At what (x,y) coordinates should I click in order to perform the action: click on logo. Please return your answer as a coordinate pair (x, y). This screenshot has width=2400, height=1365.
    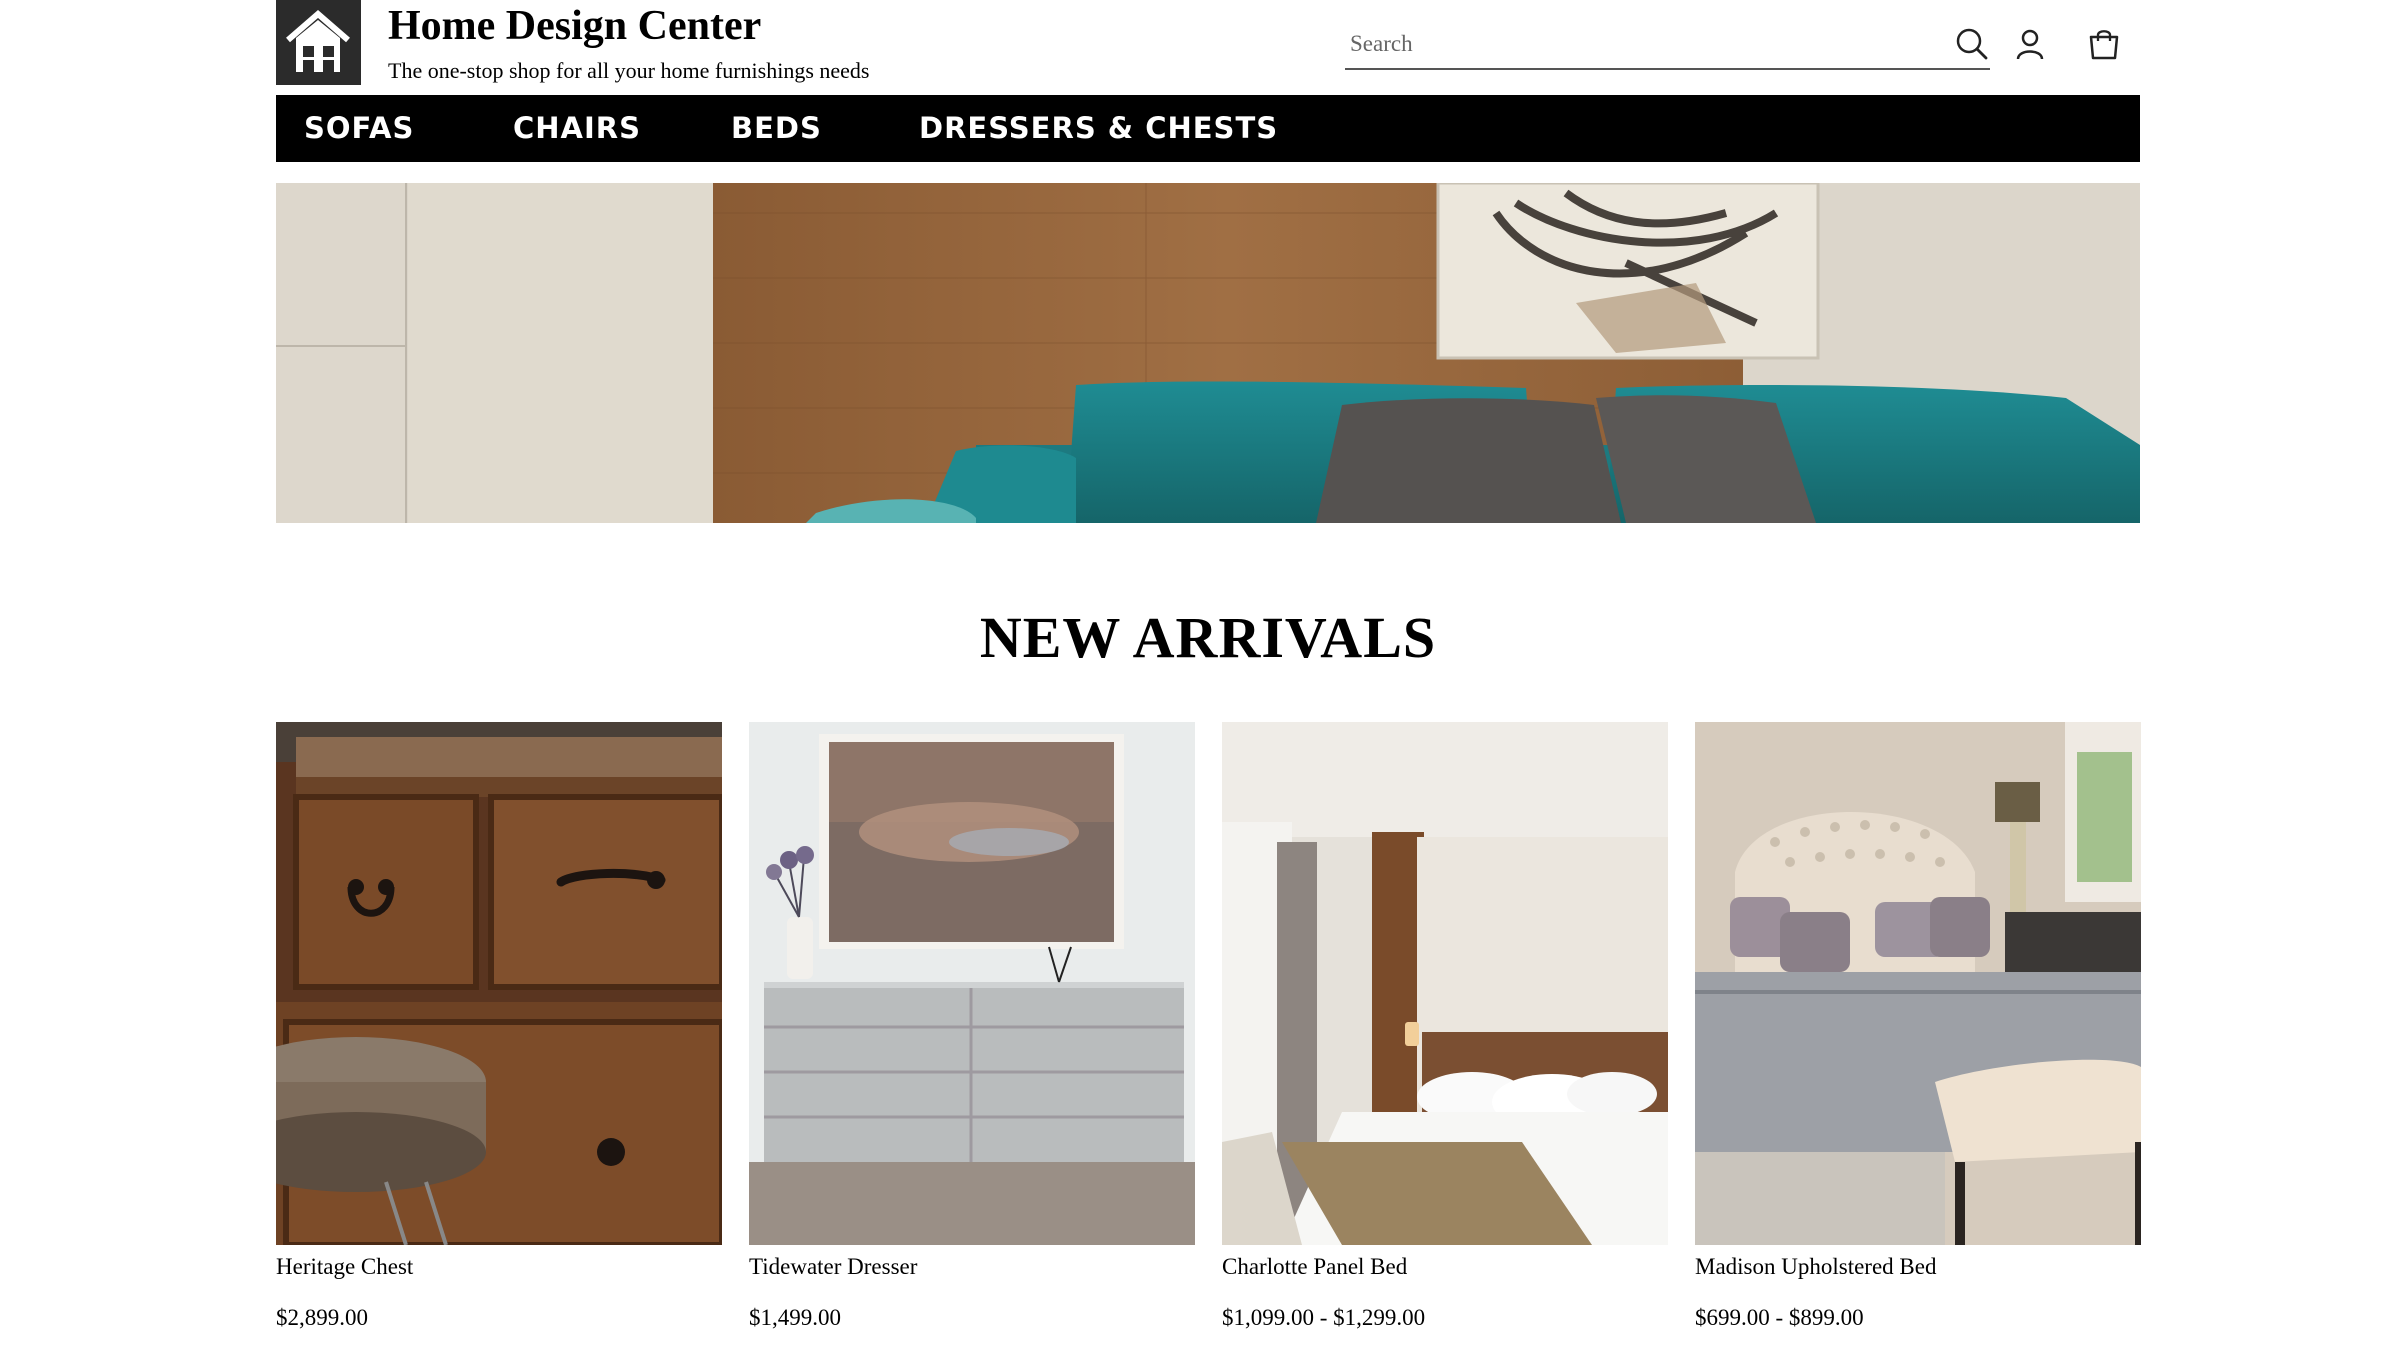
    Looking at the image, I should click on (318, 42).